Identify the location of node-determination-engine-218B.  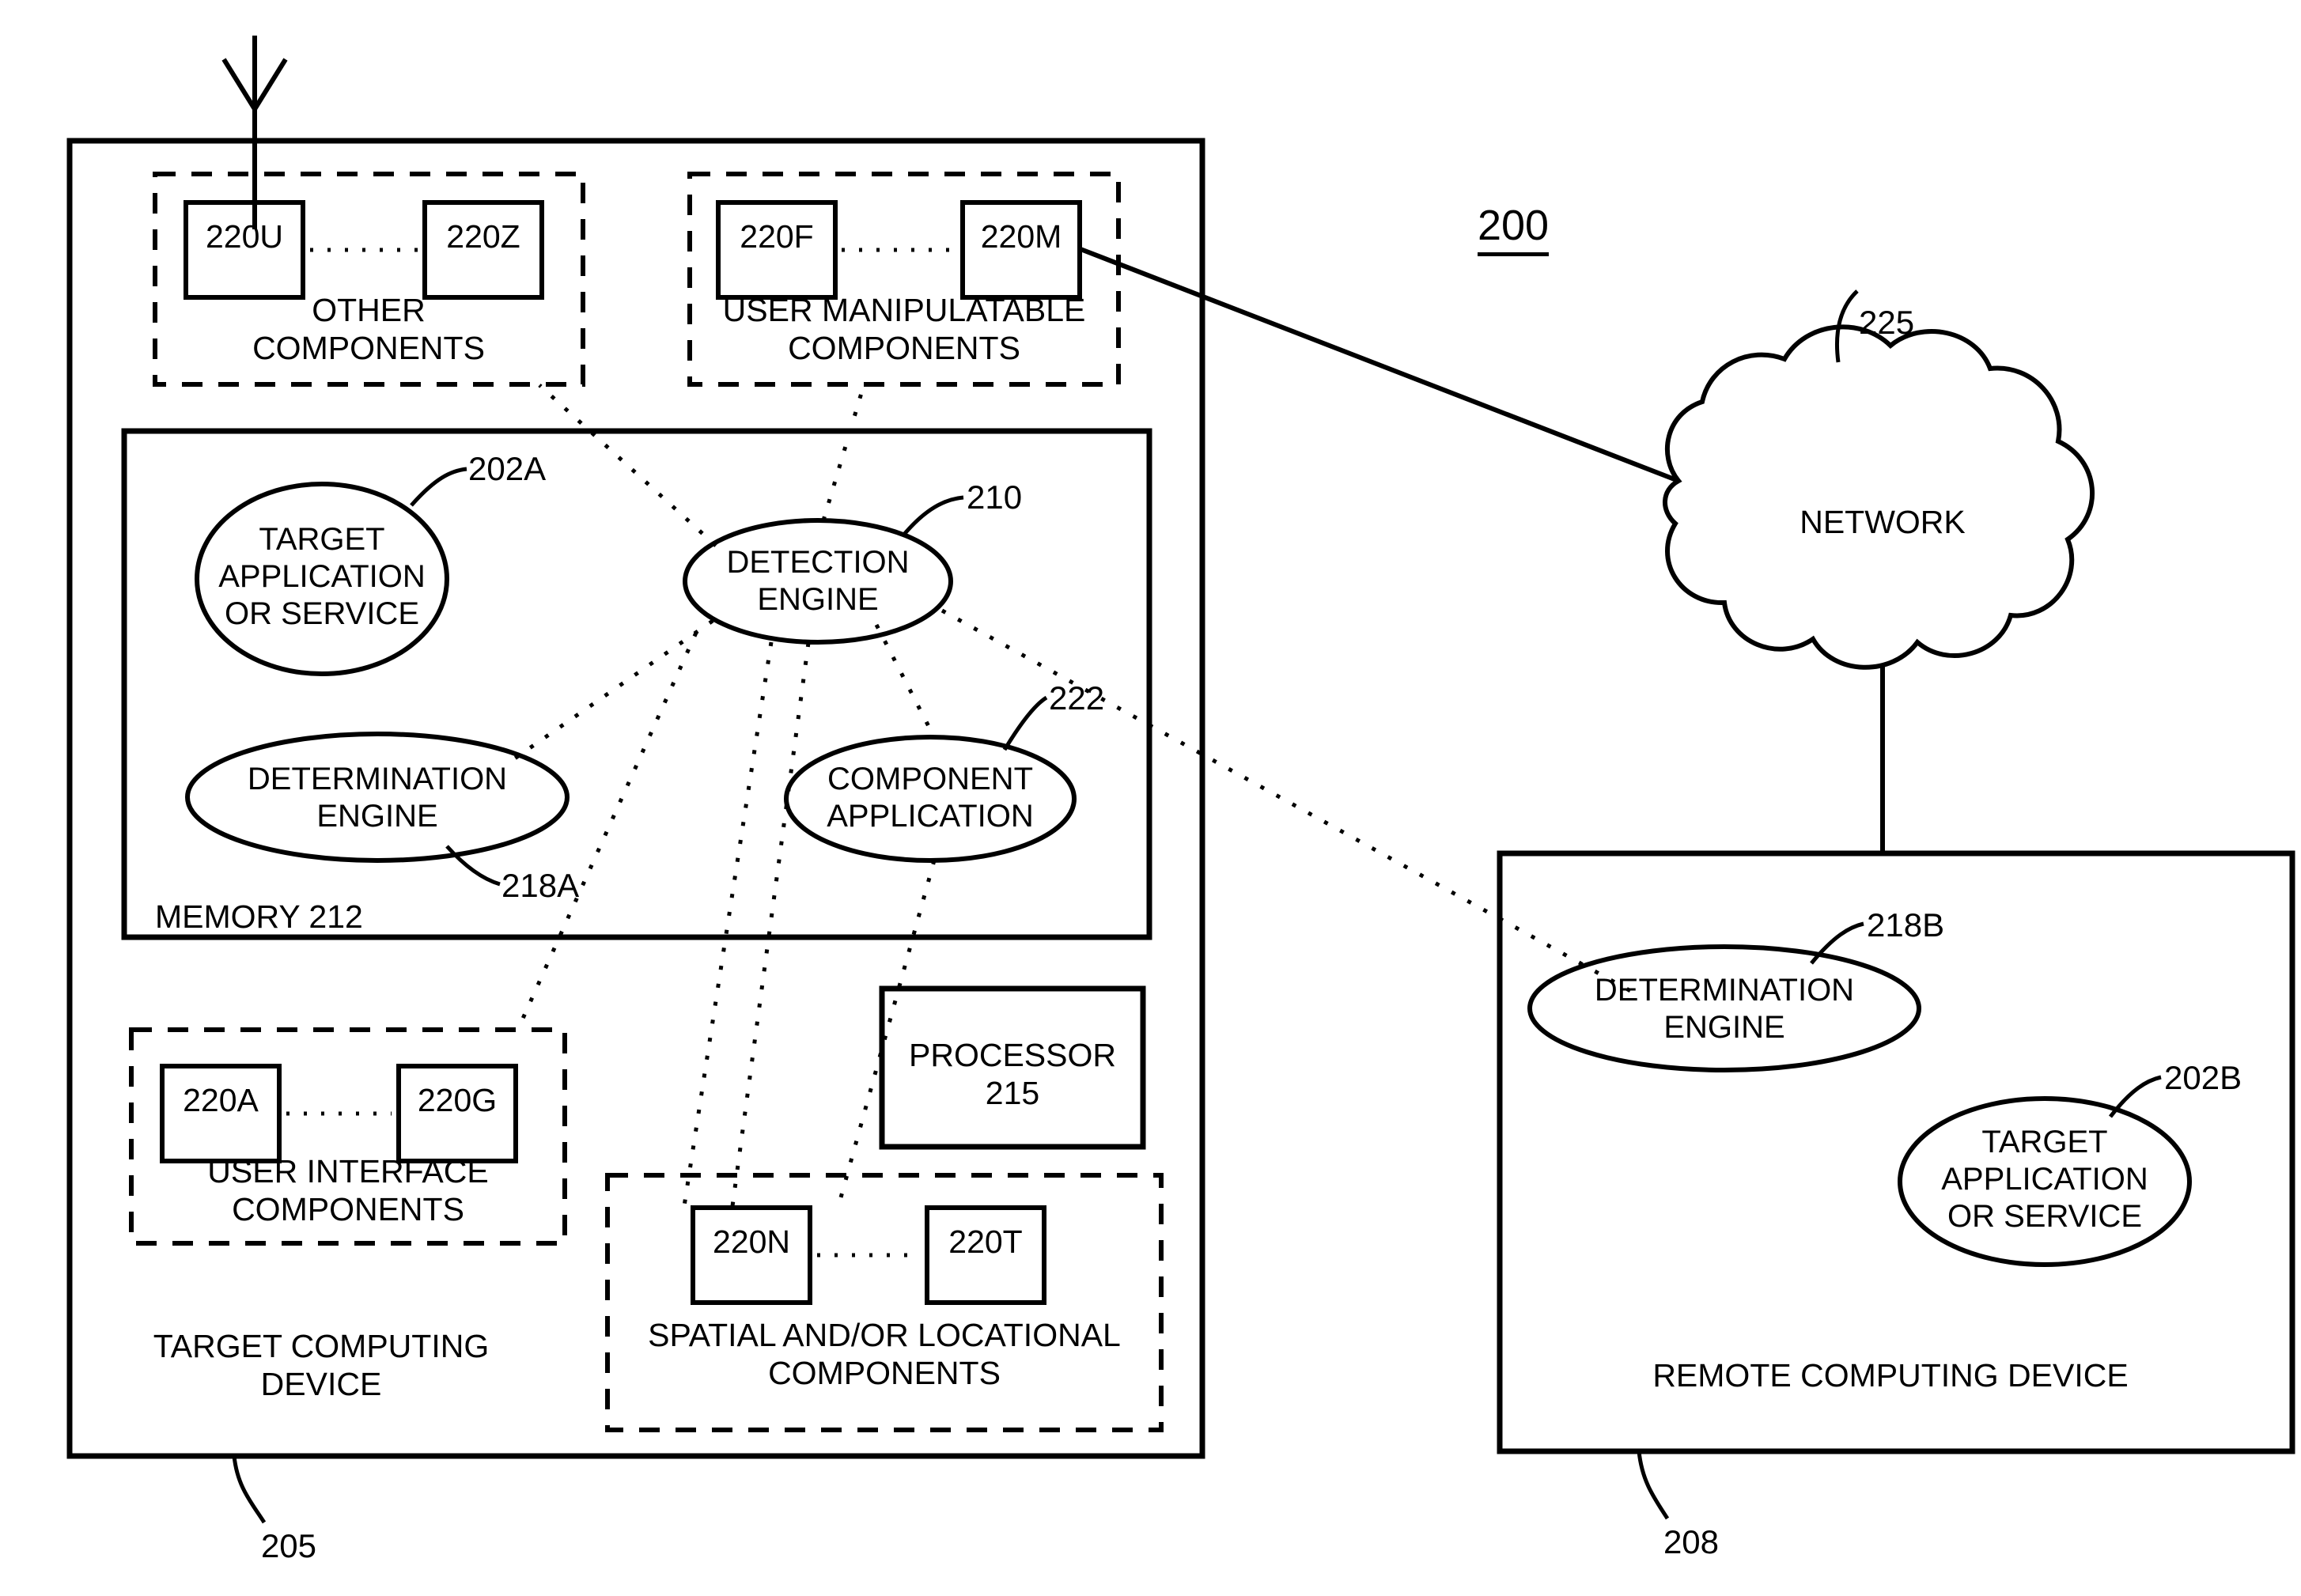
(1724, 1008).